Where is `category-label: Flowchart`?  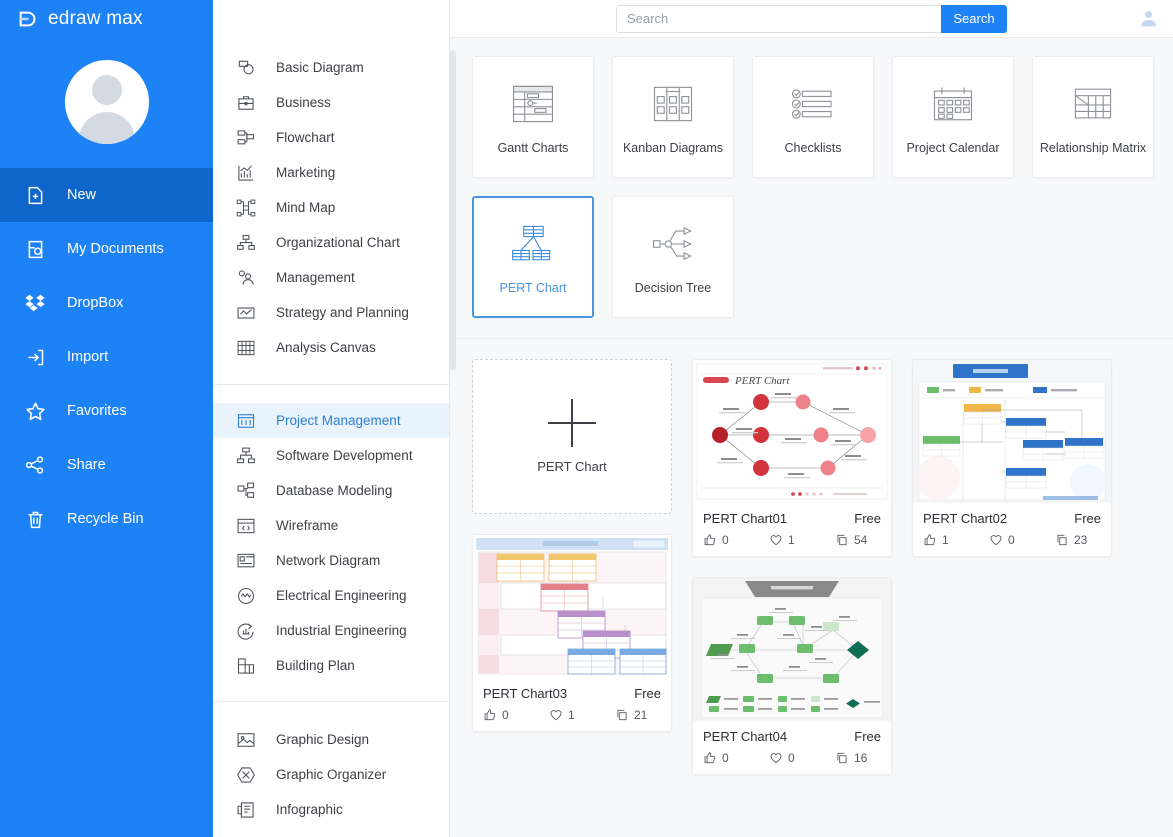
category-label: Flowchart is located at coordinates (305, 137).